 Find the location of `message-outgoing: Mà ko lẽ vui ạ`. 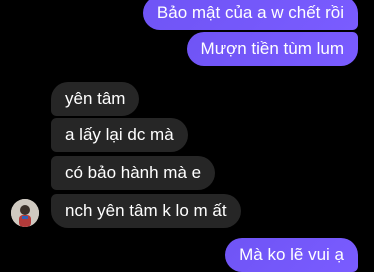

message-outgoing: Mà ko lẽ vui ạ is located at coordinates (291, 255).